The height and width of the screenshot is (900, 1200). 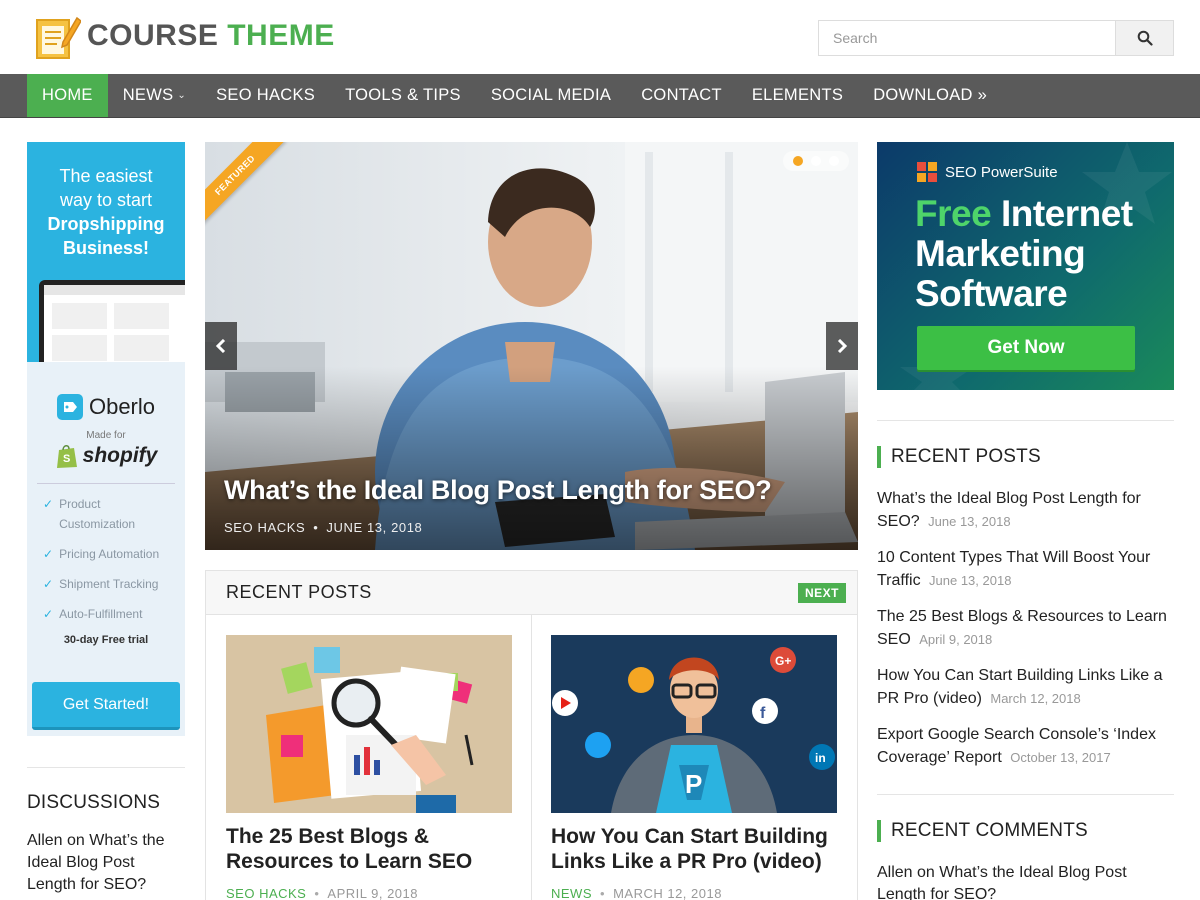 I want to click on slider-next-button, so click(x=842, y=346).